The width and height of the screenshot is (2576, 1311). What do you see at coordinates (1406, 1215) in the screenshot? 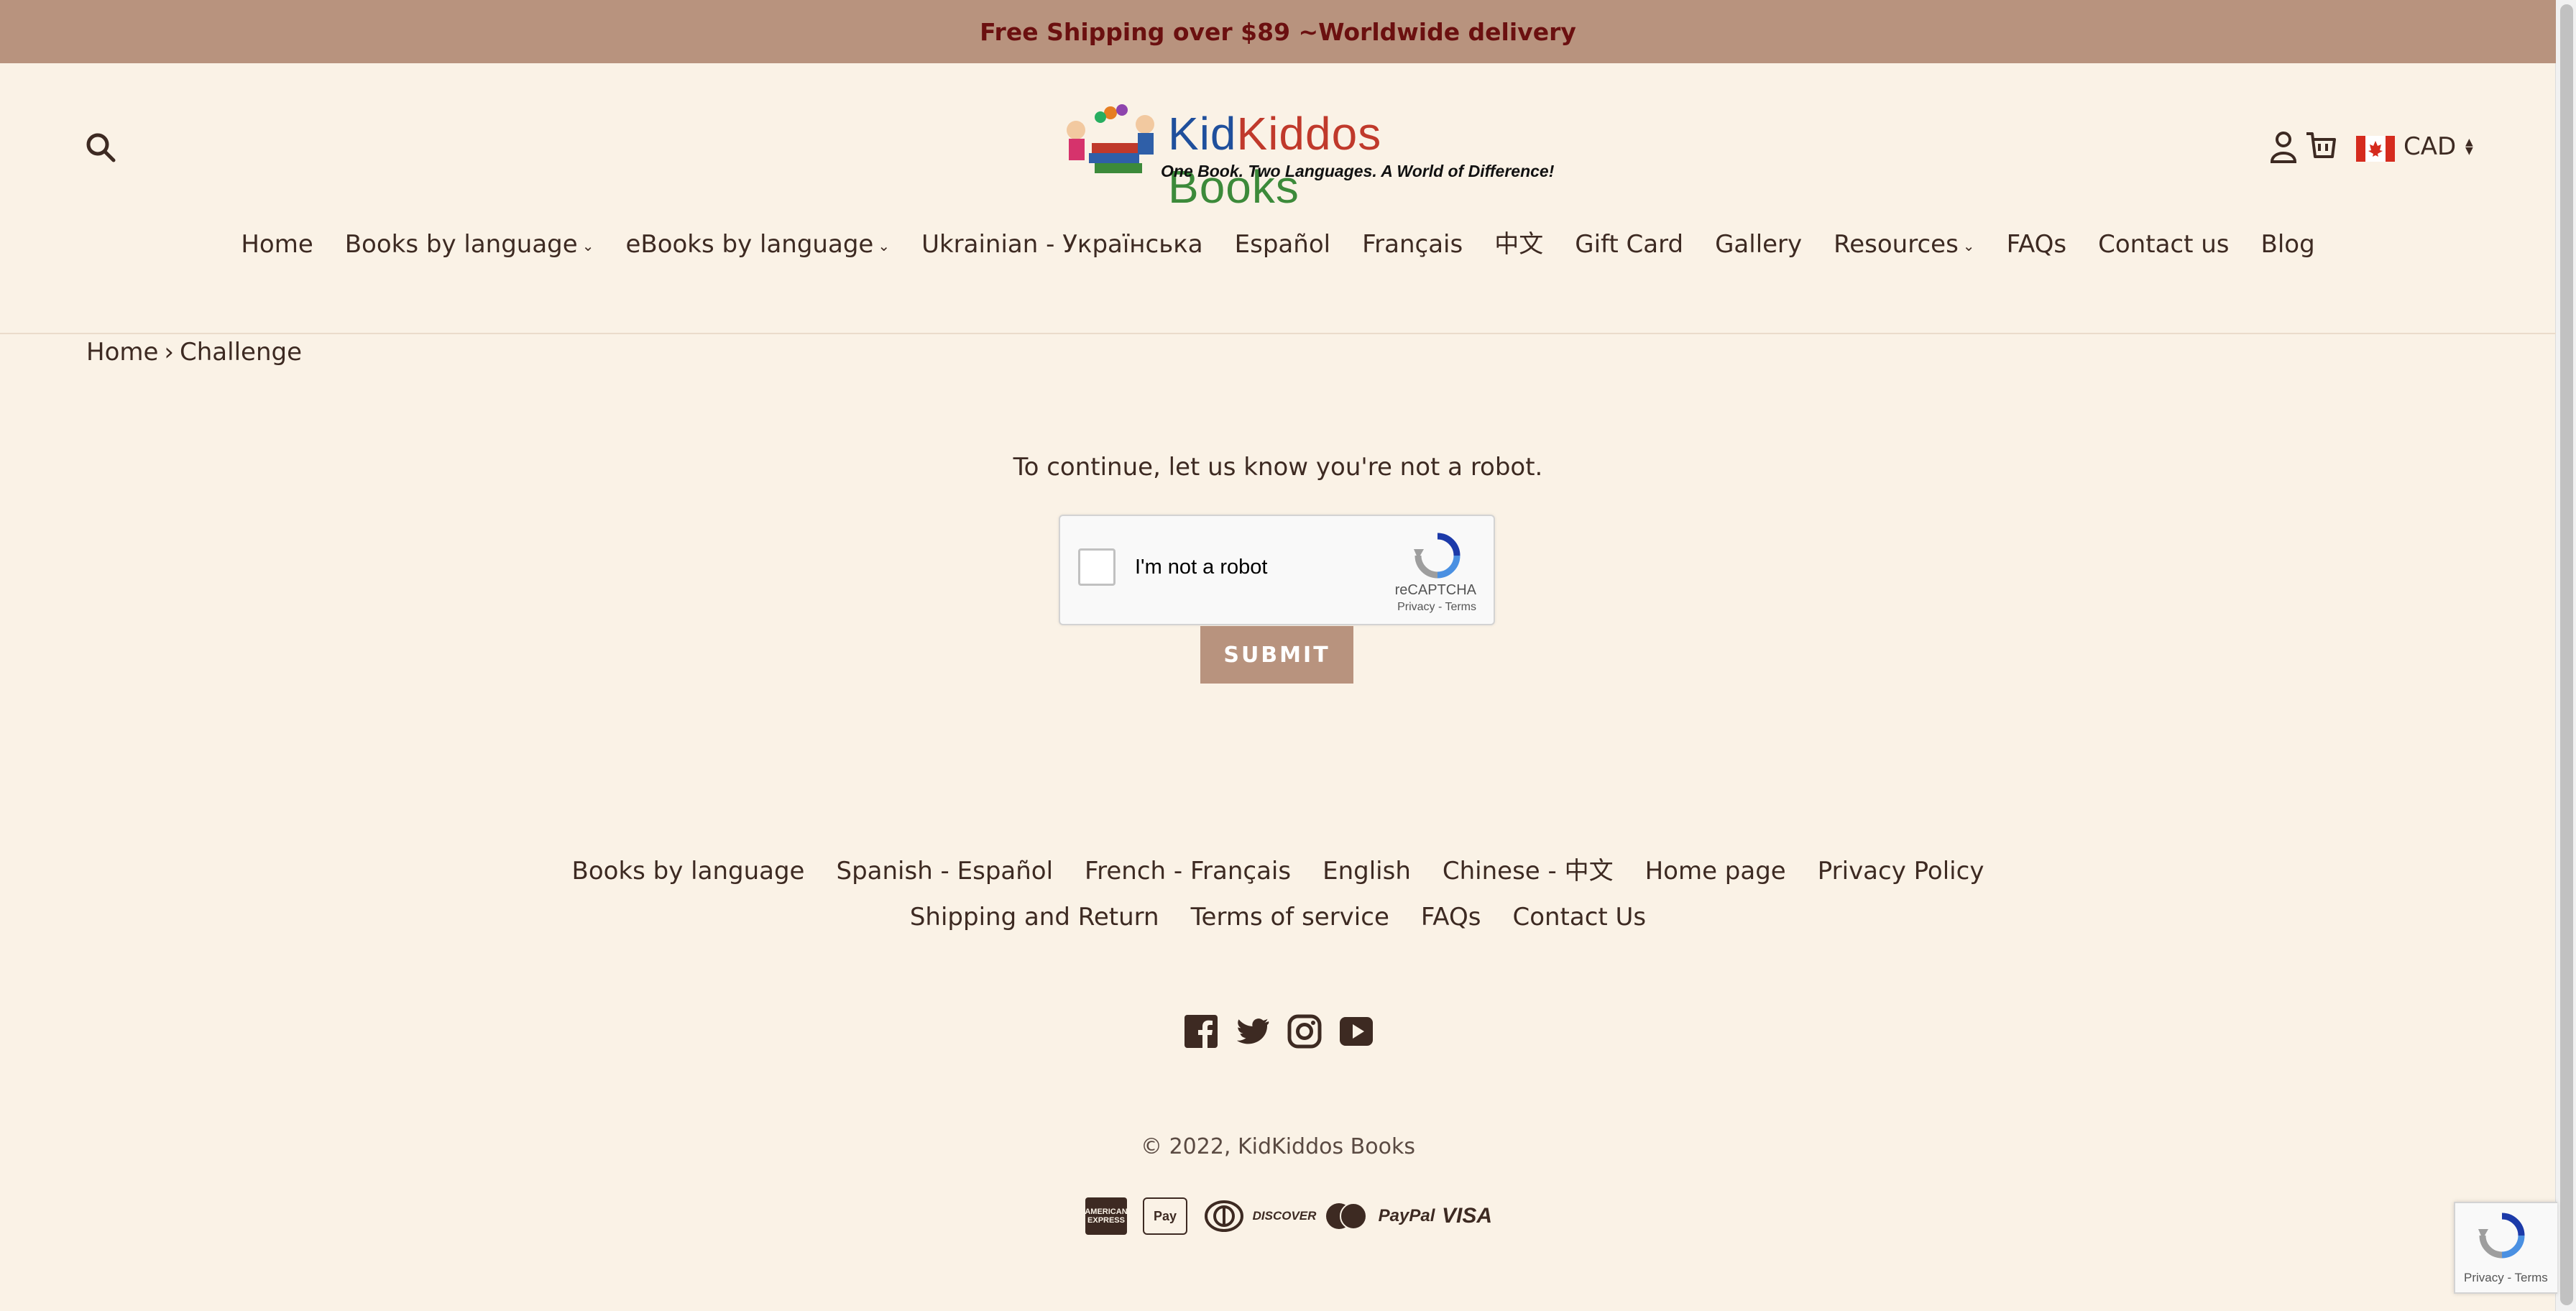
I see `paypal-icon: PayPal` at bounding box center [1406, 1215].